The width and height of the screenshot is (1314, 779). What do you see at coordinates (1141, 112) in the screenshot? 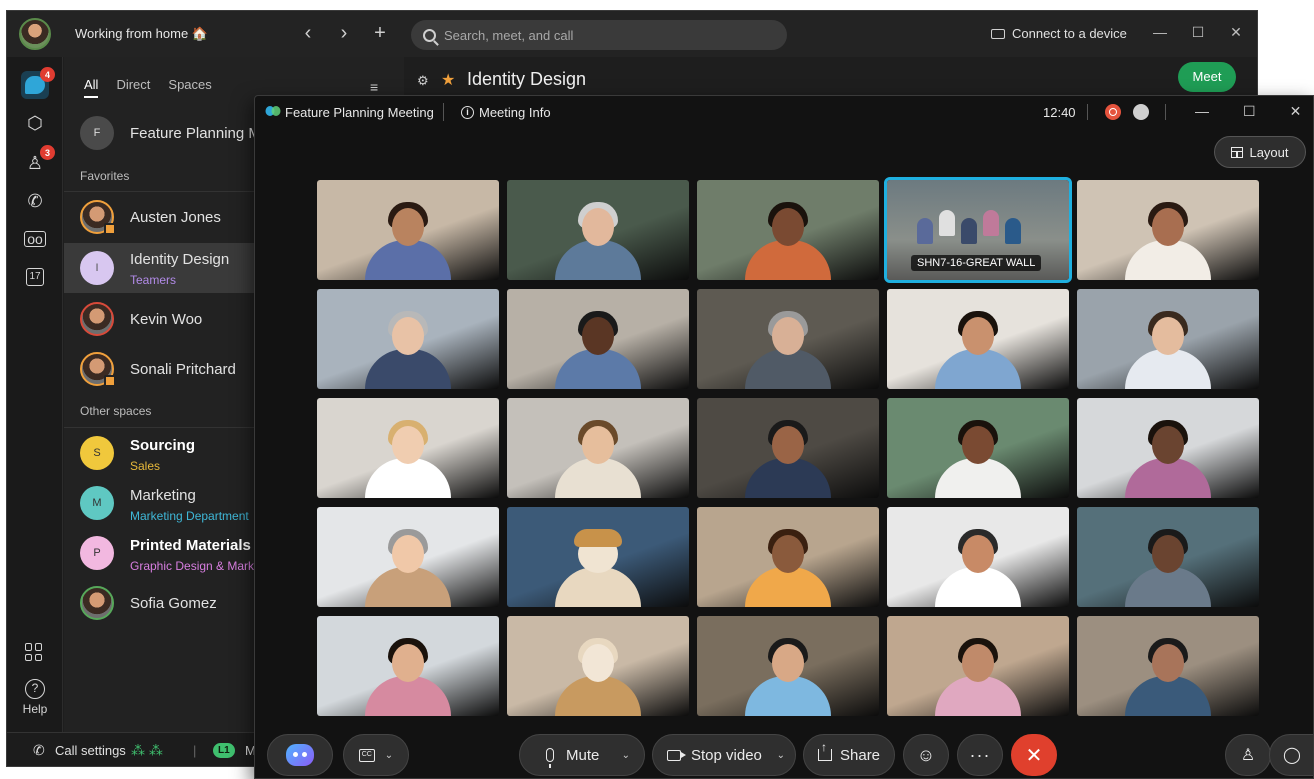
I see `ai-assistant-status-icon` at bounding box center [1141, 112].